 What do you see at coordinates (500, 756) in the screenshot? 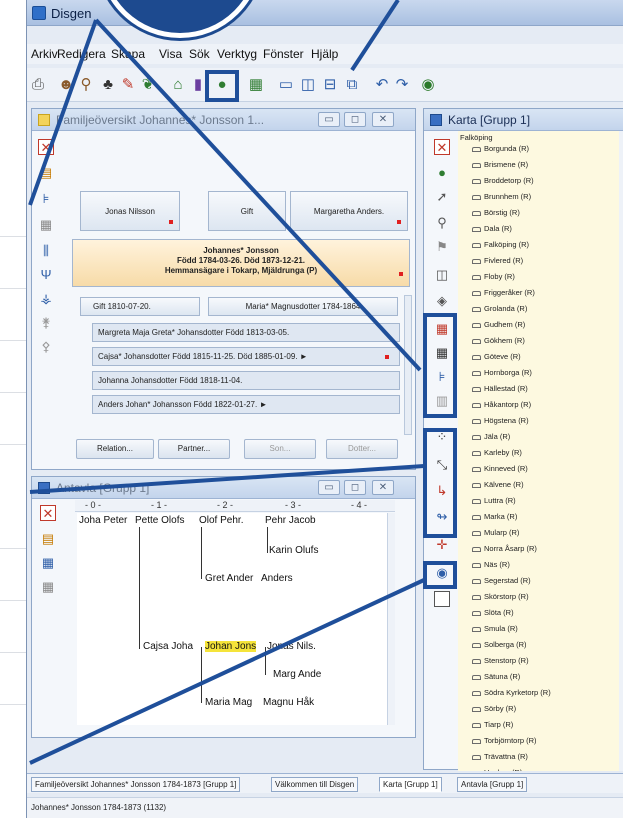
I see `place-item: Trävattna (R)` at bounding box center [500, 756].